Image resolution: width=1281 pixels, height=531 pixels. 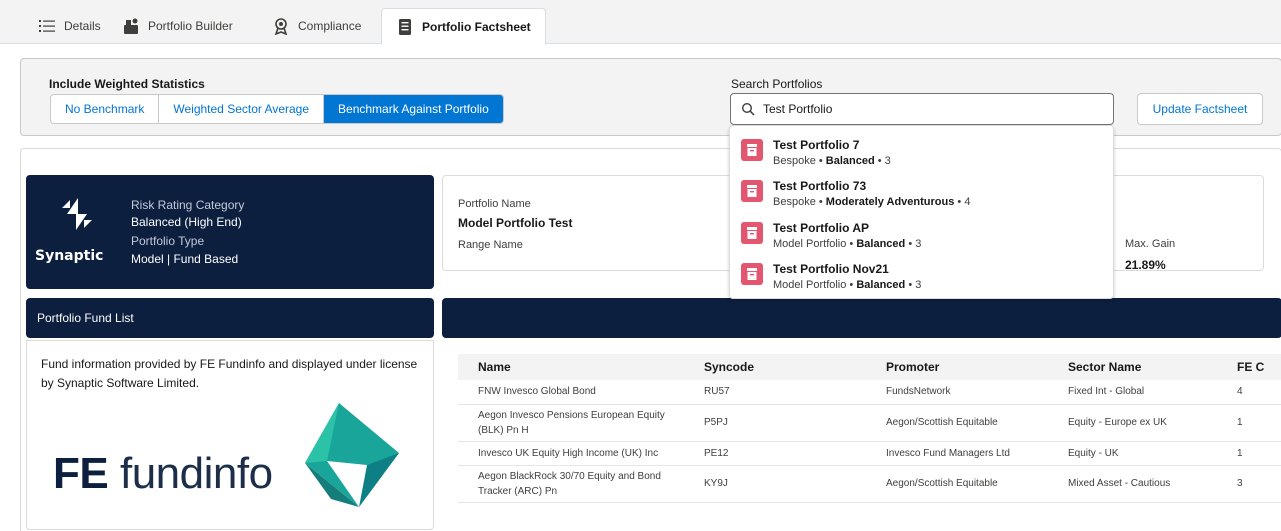 I want to click on cell-sector: Equity - Europe ex UK, so click(x=1132, y=423).